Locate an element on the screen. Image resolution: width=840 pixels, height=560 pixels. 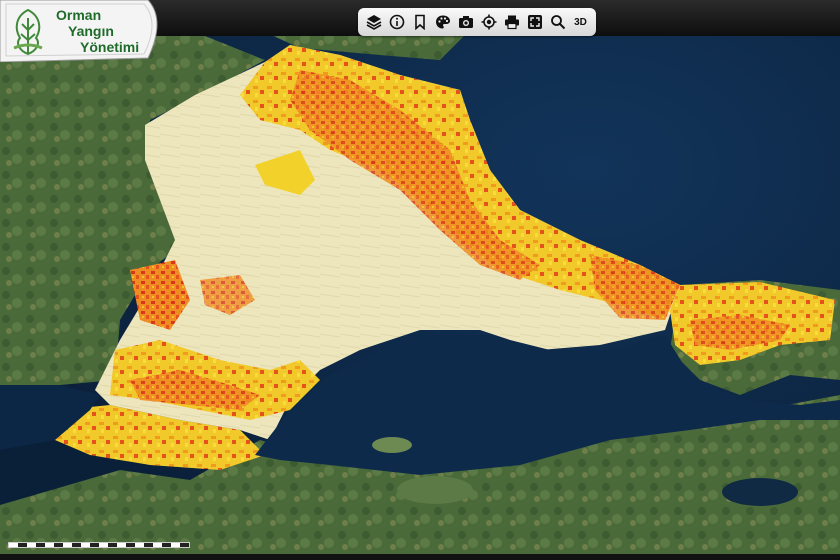
camera-icon is located at coordinates (465, 22).